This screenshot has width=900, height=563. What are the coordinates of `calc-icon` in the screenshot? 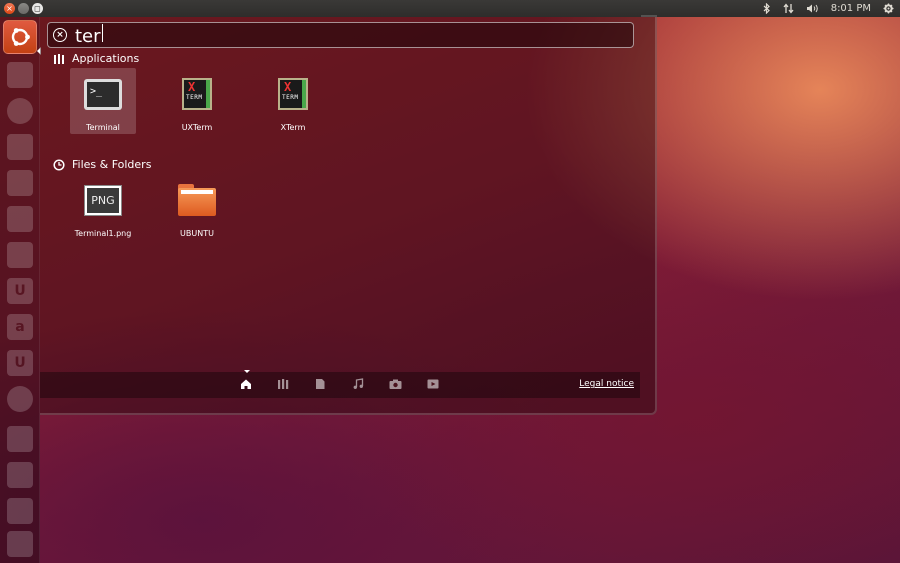 It's located at (20, 183).